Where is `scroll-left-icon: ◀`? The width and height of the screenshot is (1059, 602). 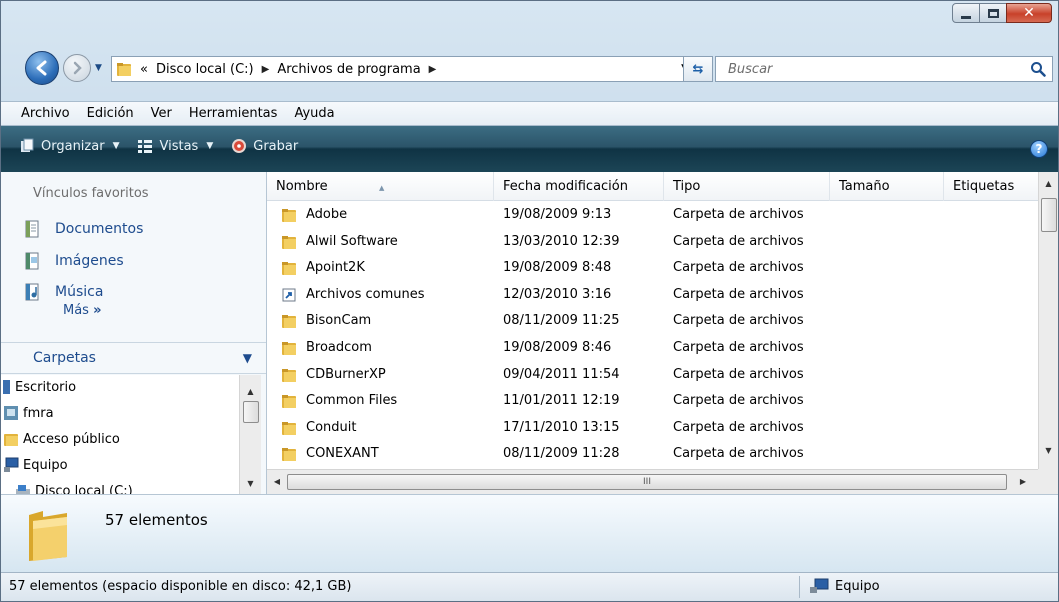 scroll-left-icon: ◀ is located at coordinates (277, 481).